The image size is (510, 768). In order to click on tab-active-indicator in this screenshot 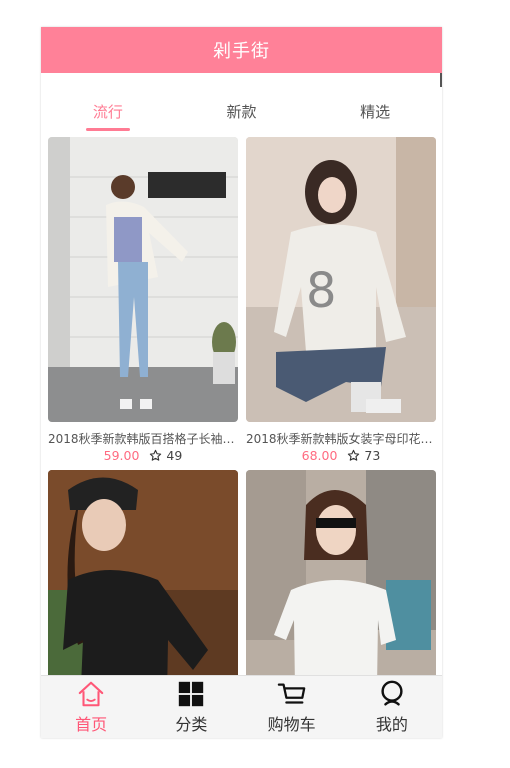, I will do `click(107, 129)`.